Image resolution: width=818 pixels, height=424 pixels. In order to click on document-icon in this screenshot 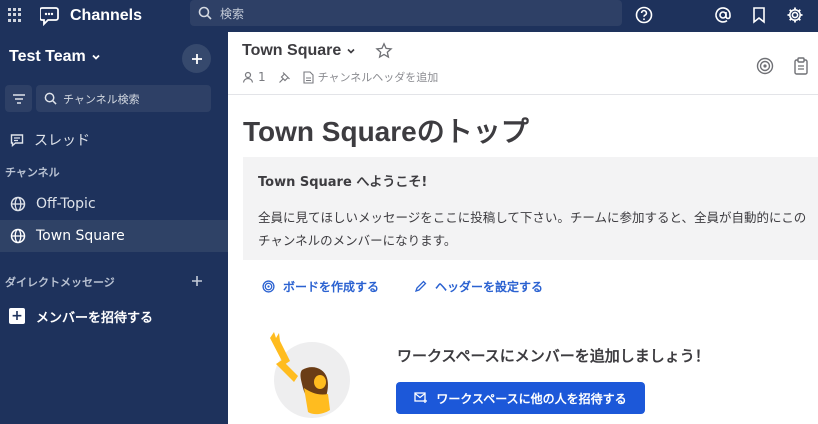, I will do `click(308, 77)`.